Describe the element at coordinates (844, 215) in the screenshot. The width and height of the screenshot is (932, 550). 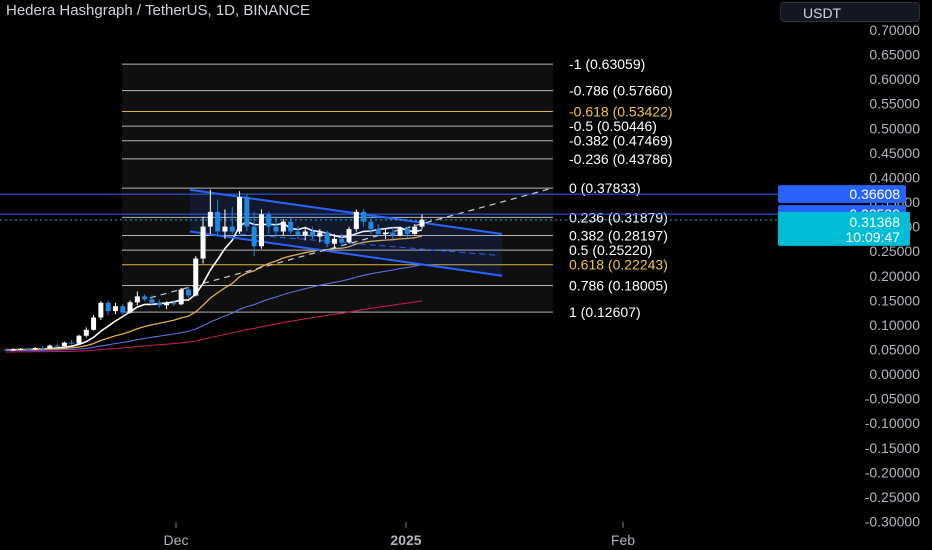
I see `price-labels: 0.366080.325390.3136810:09:47` at that location.